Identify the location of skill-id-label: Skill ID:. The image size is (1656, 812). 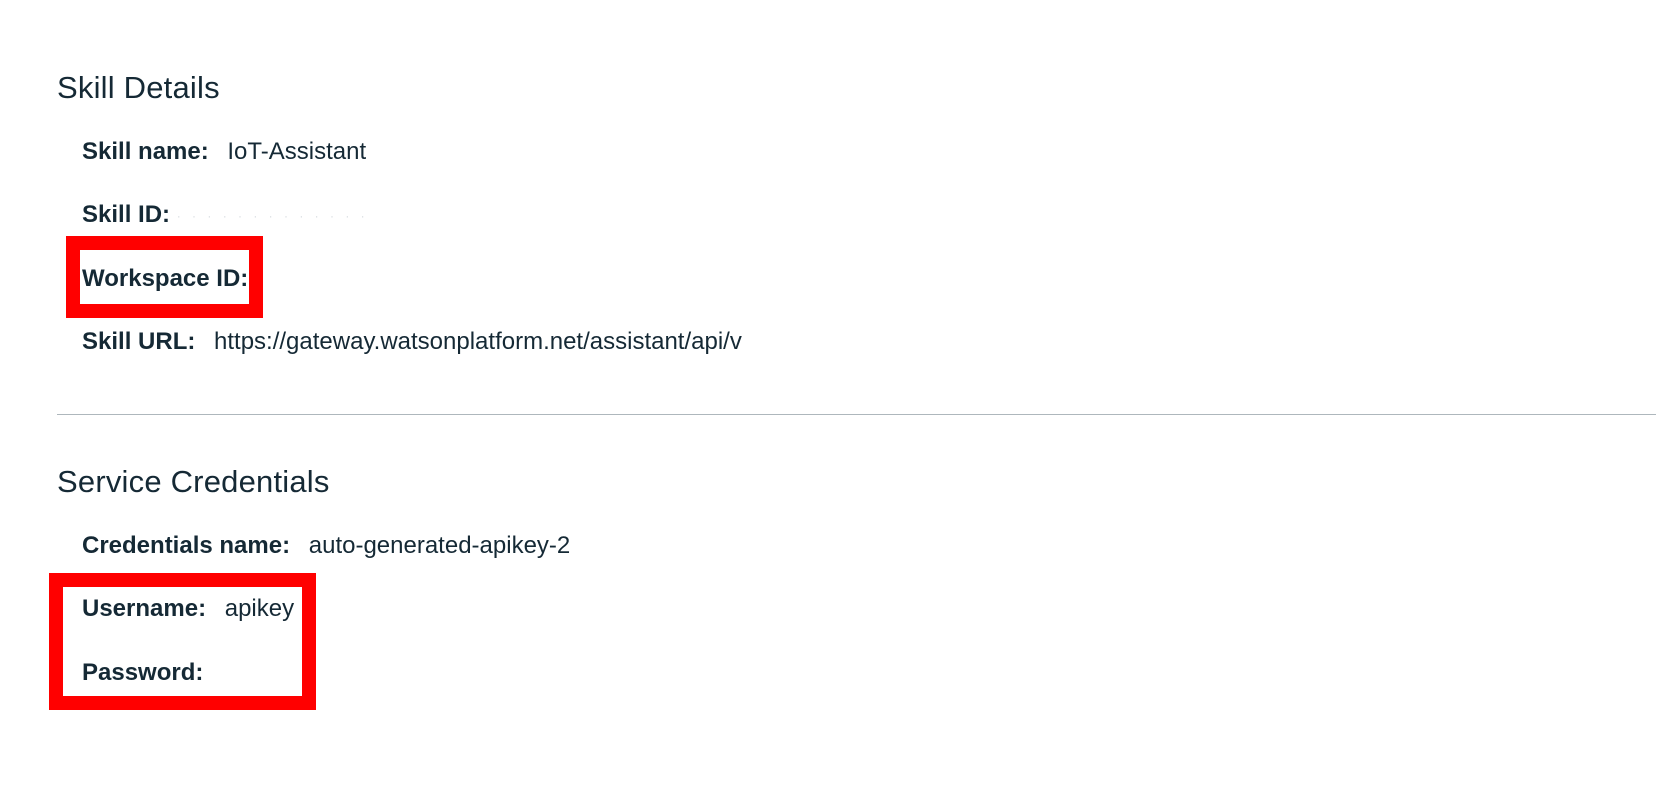
(126, 214).